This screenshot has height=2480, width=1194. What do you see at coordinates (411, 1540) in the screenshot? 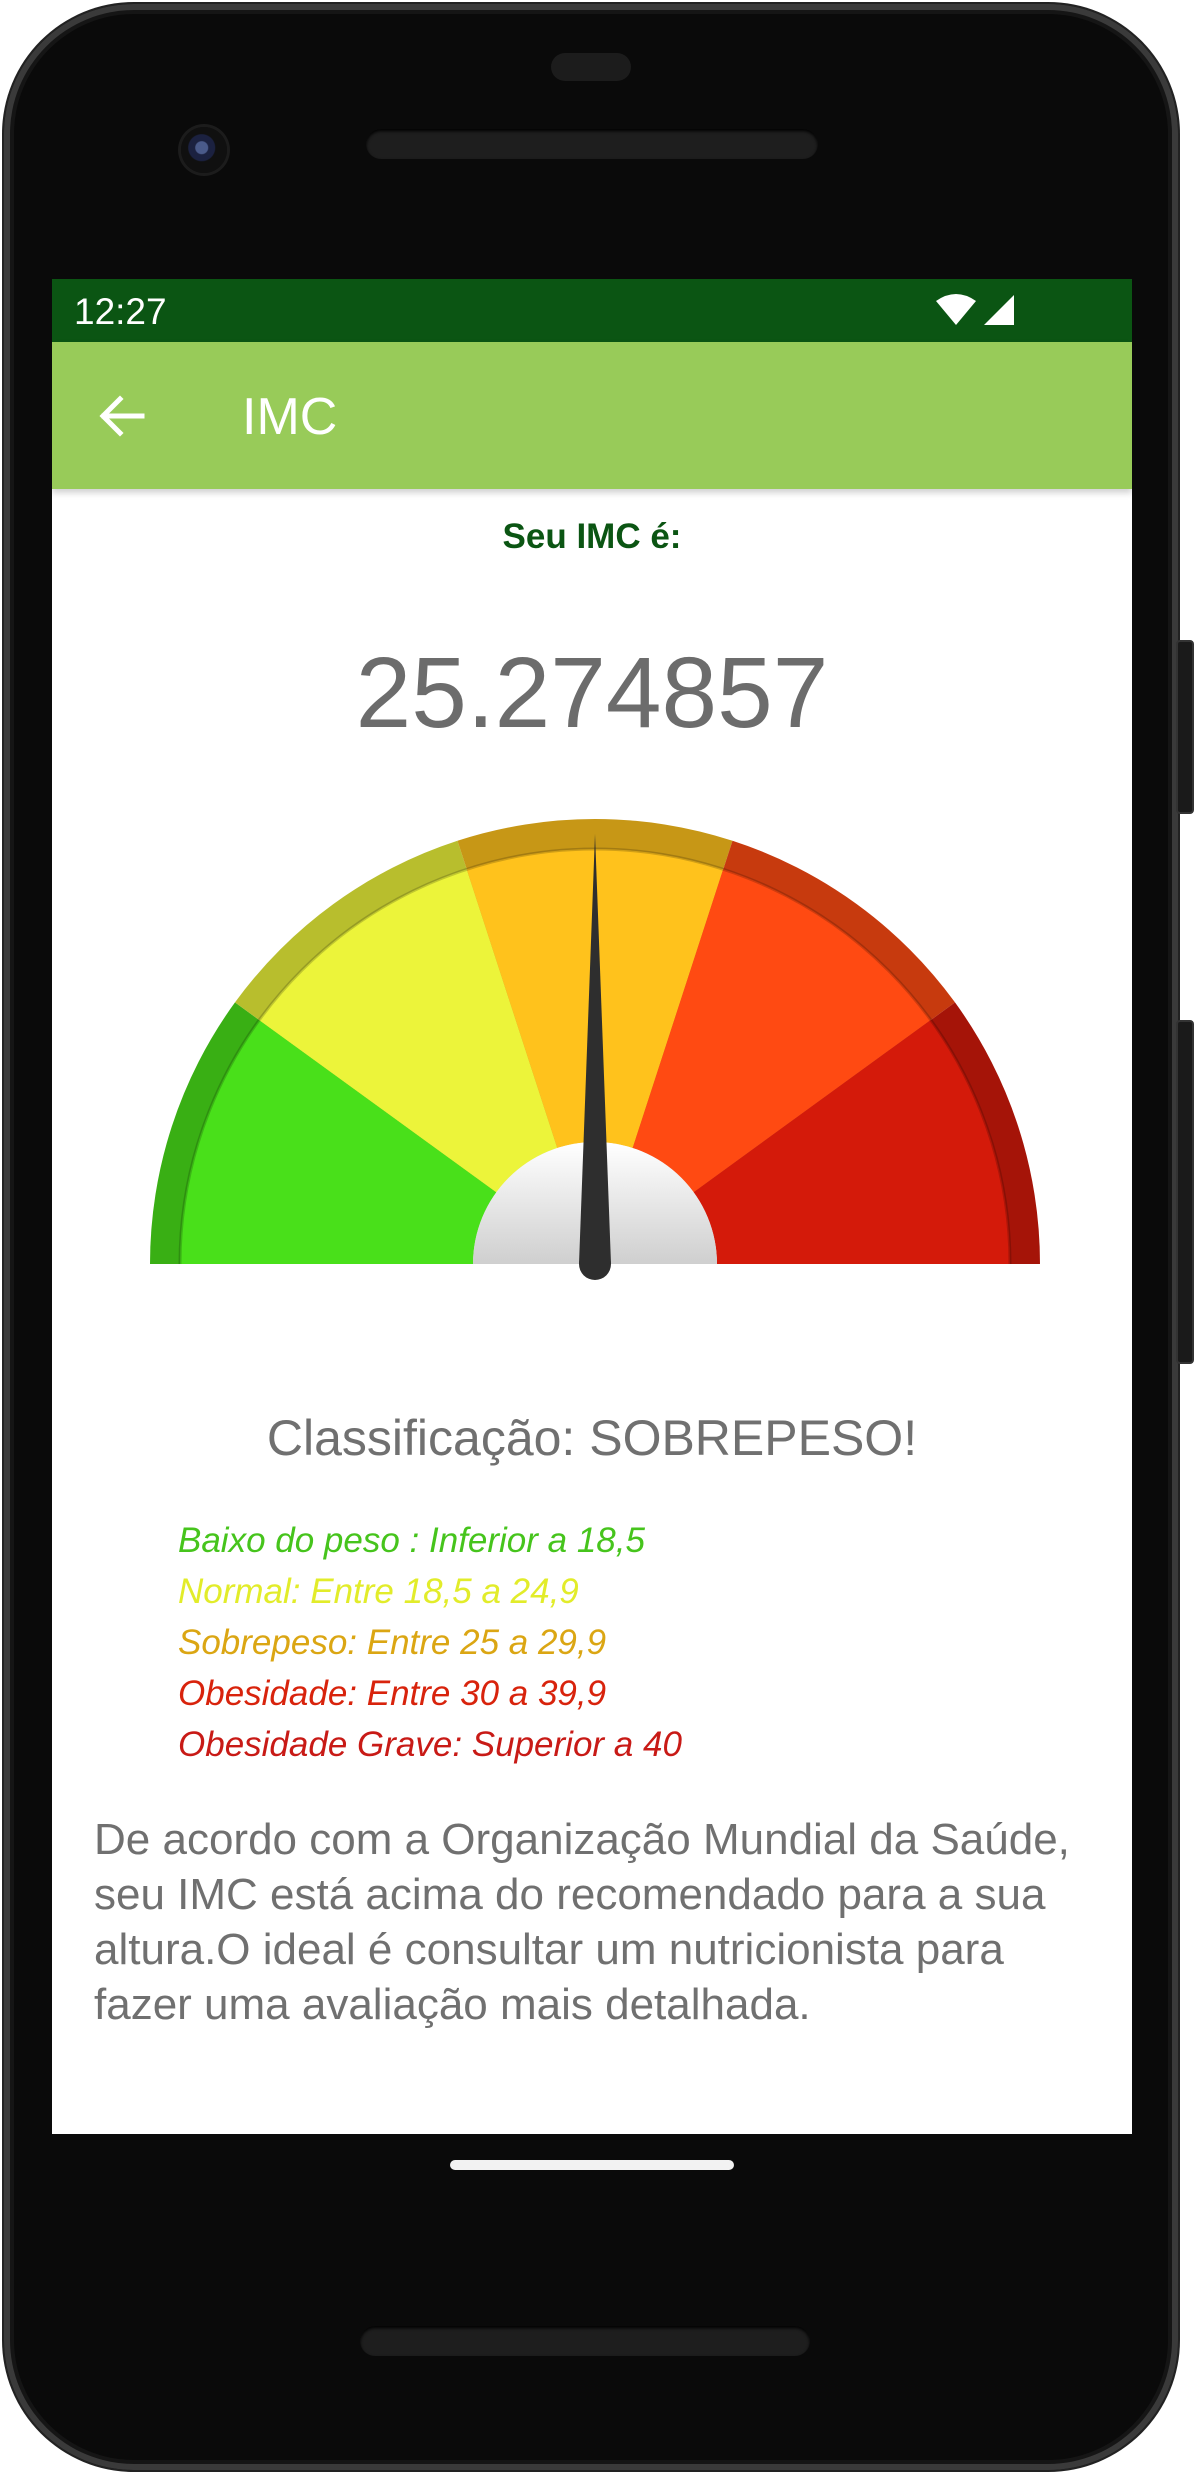
I see `range-baixo-peso: Baixo do peso : Inferior a 18,5` at bounding box center [411, 1540].